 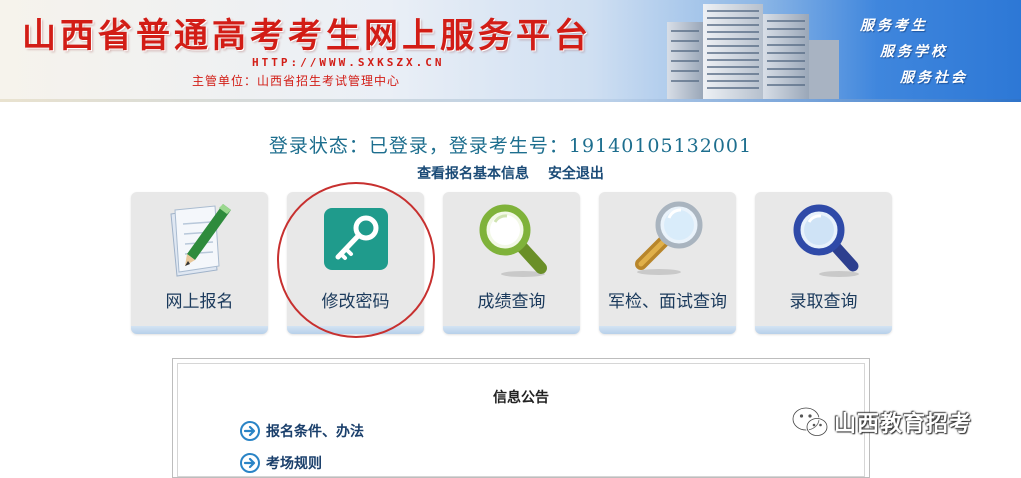 I want to click on tile-label: 网上报名, so click(x=199, y=302).